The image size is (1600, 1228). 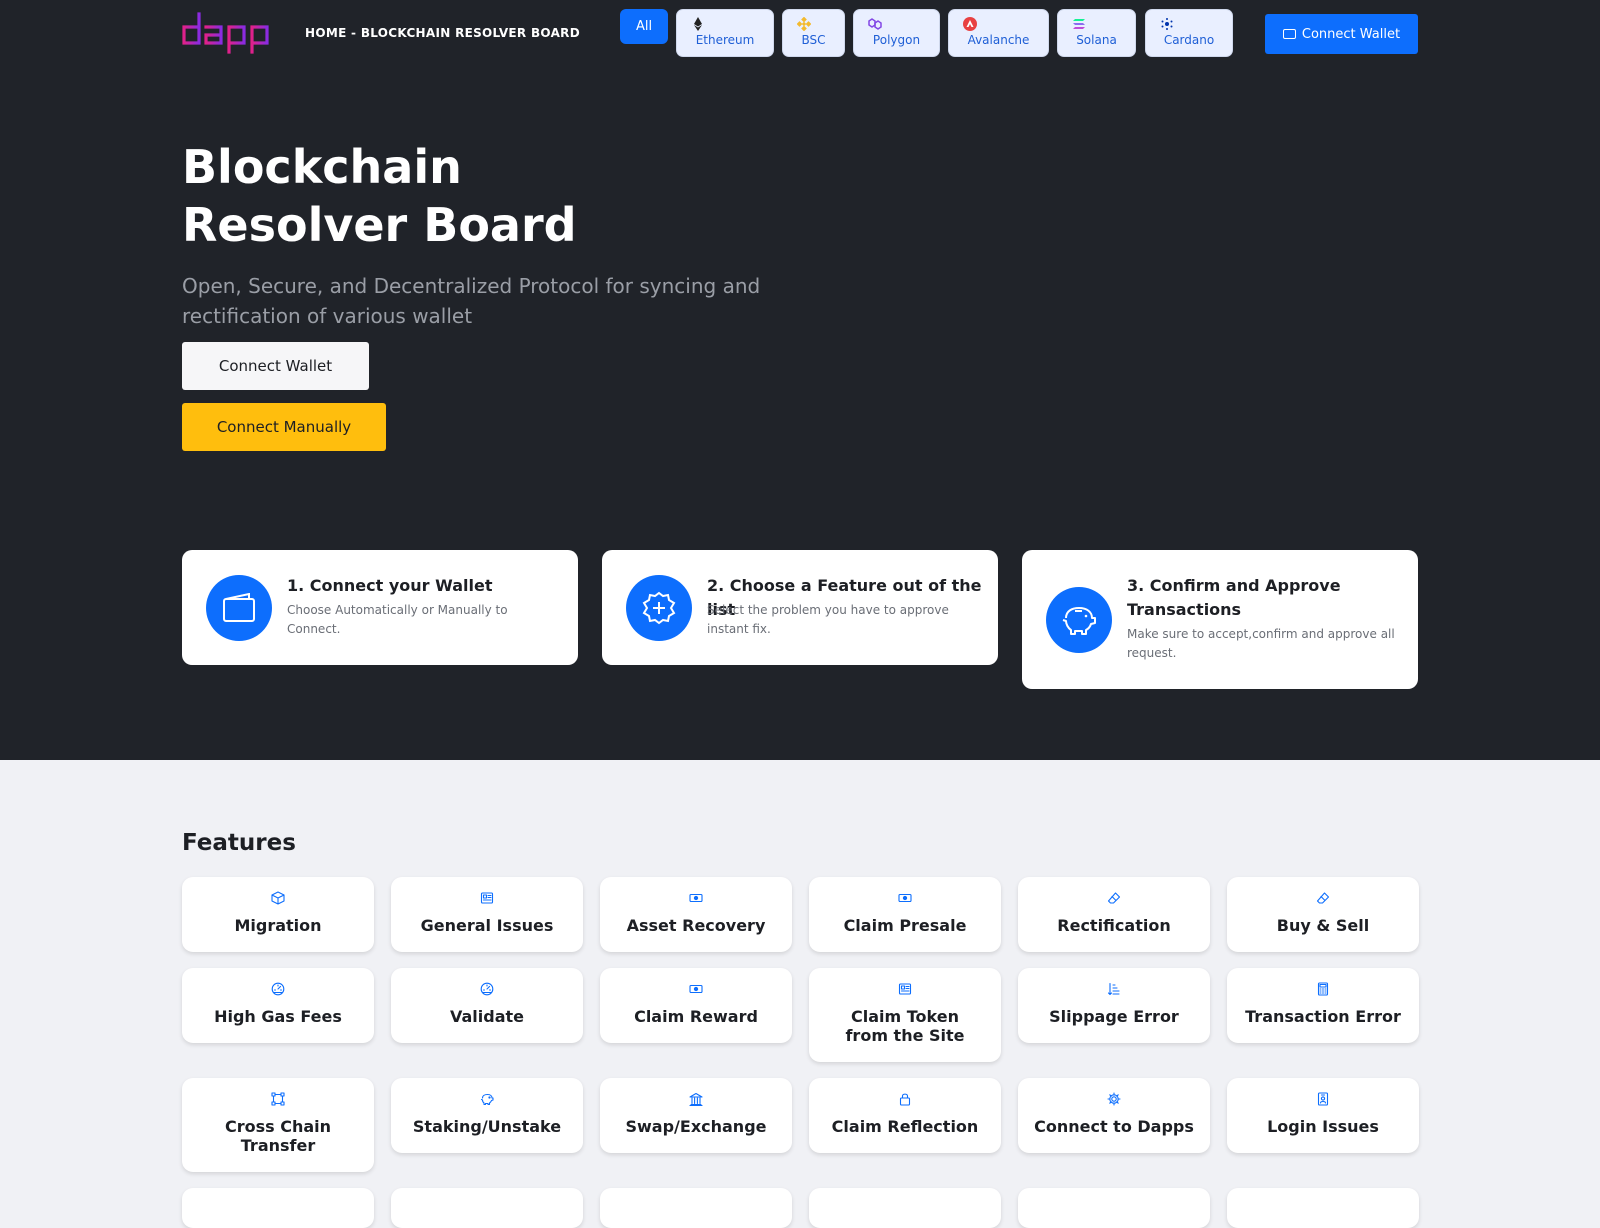 What do you see at coordinates (1323, 1115) in the screenshot?
I see `feature-card-login-issues: Login Issues` at bounding box center [1323, 1115].